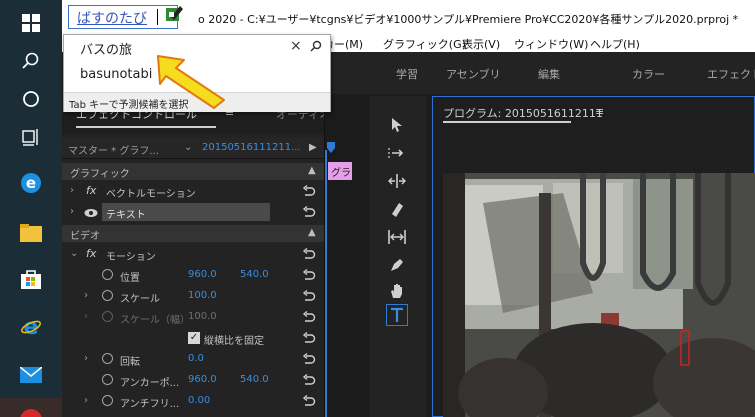 Image resolution: width=755 pixels, height=417 pixels. Describe the element at coordinates (31, 137) in the screenshot. I see `task-view-icon` at that location.